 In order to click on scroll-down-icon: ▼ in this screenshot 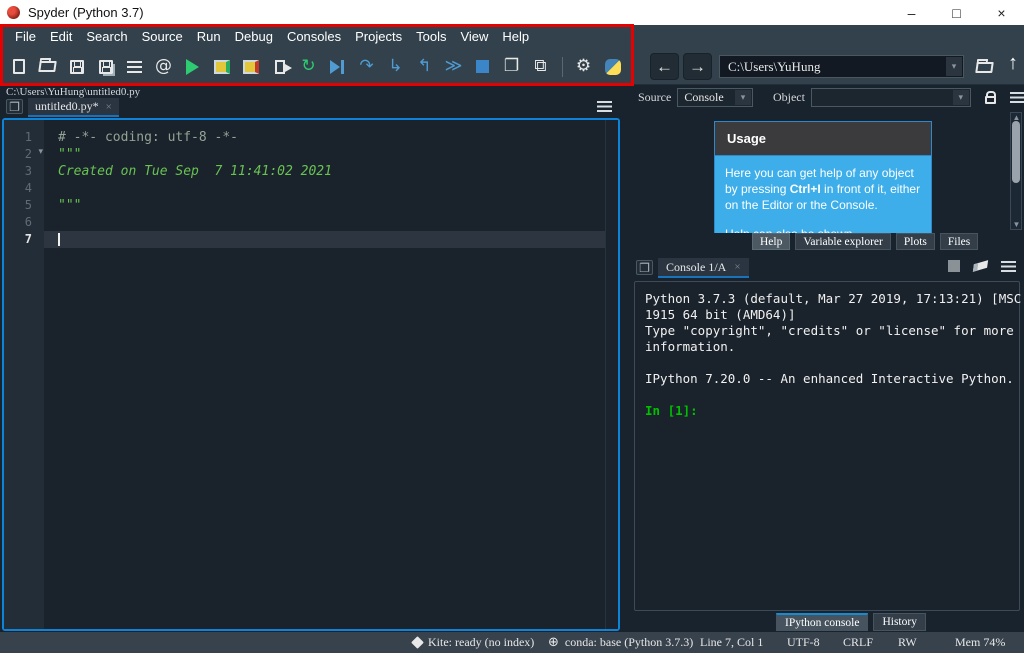, I will do `click(1016, 224)`.